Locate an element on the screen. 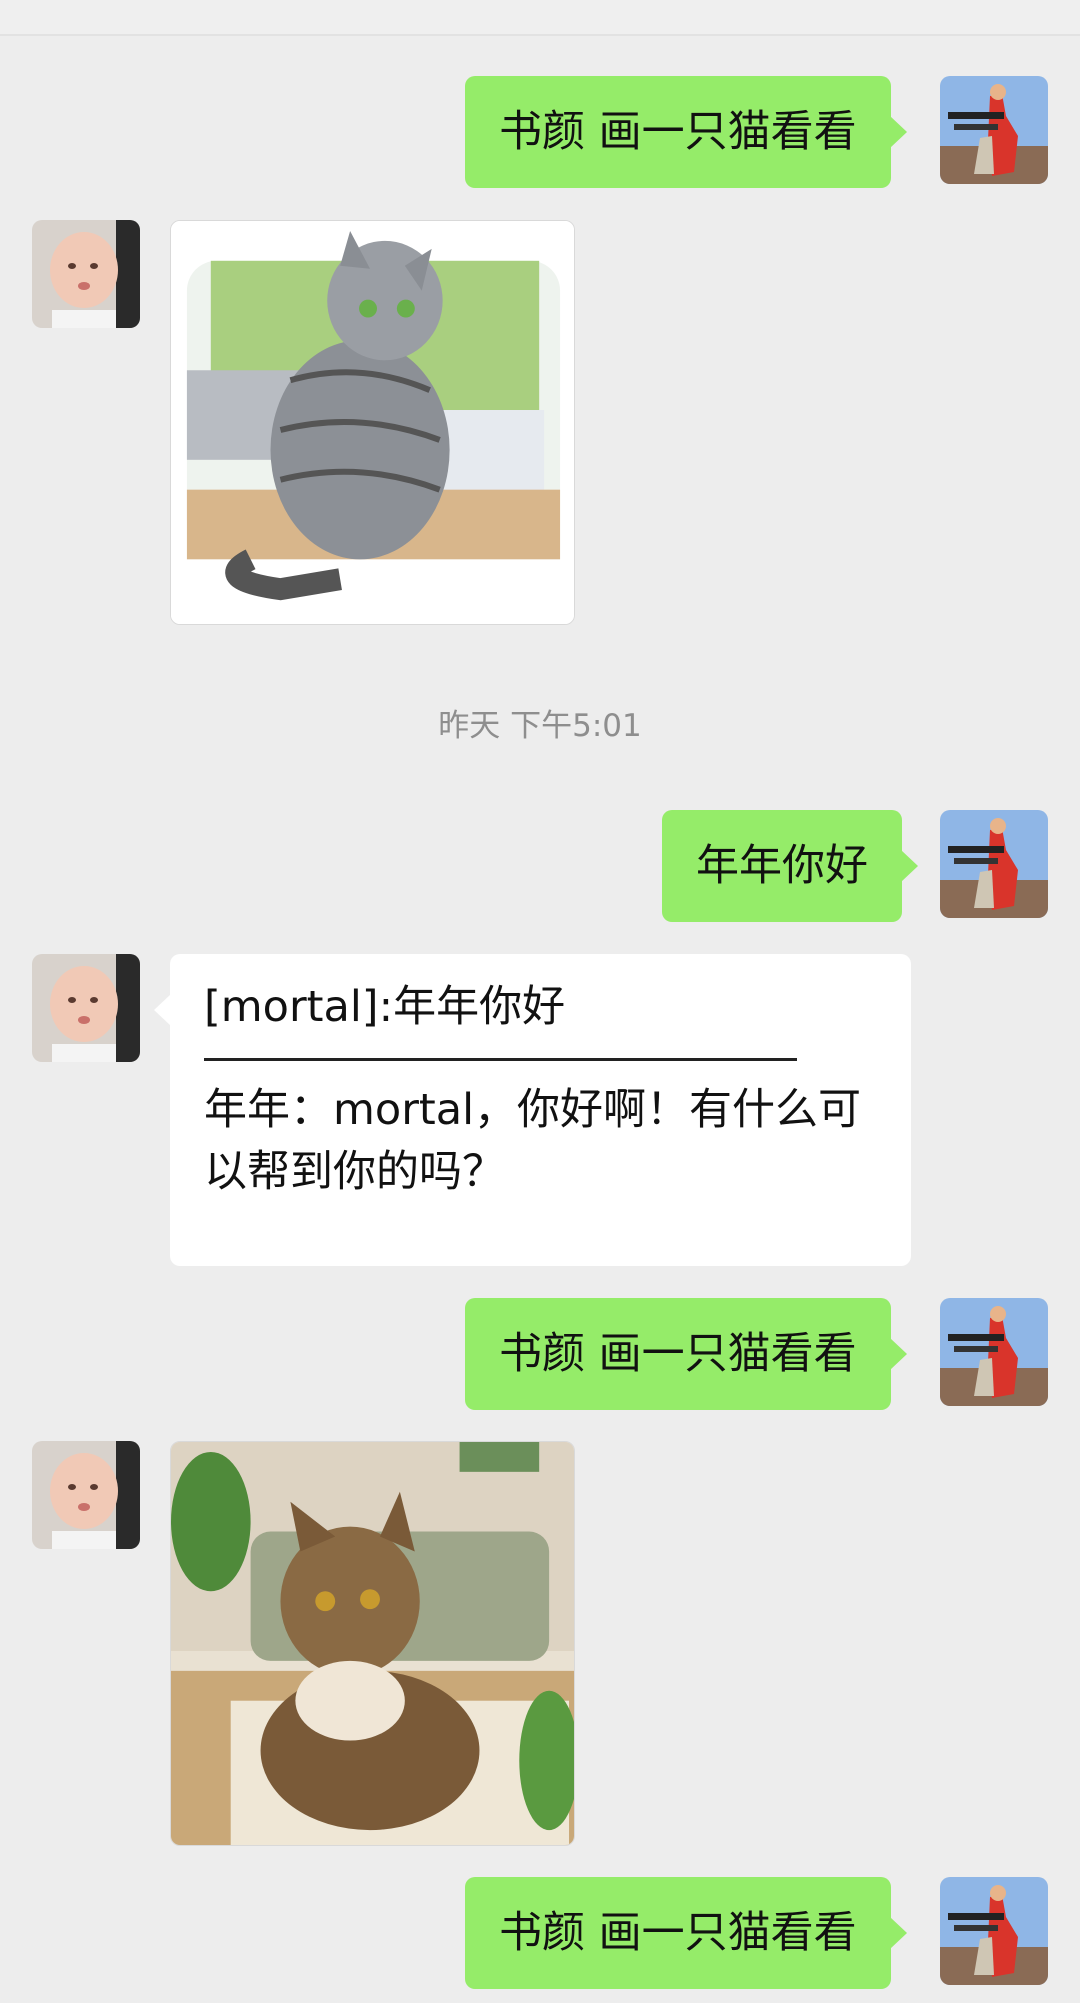 This screenshot has height=2003, width=1080. brown-tabby-cat-image is located at coordinates (372, 1643).